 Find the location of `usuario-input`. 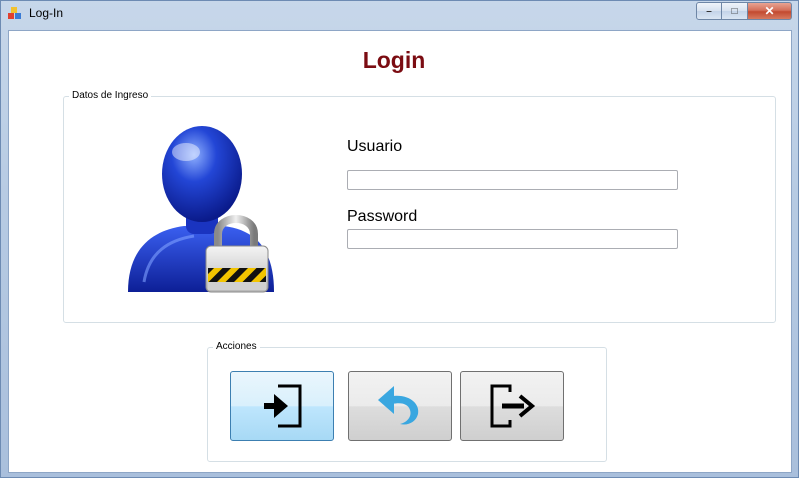

usuario-input is located at coordinates (512, 180).